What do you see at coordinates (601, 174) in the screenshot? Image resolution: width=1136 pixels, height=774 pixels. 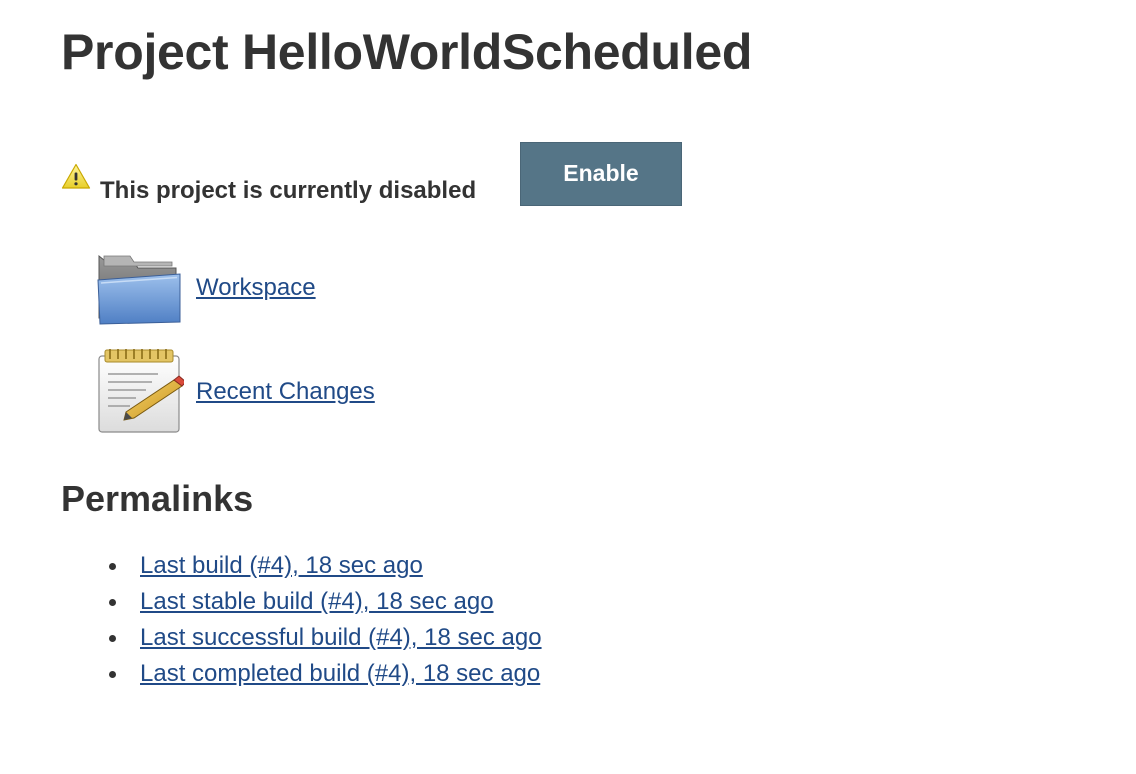 I see `enable-button: Enable` at bounding box center [601, 174].